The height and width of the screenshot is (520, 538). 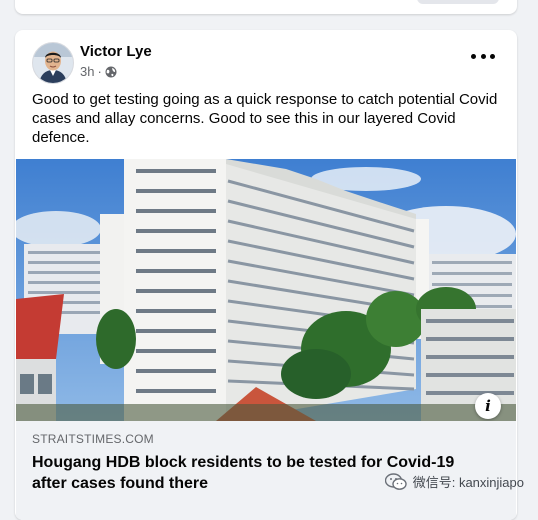 I want to click on watermark: 微信号: kanxinjiapo, so click(x=454, y=481).